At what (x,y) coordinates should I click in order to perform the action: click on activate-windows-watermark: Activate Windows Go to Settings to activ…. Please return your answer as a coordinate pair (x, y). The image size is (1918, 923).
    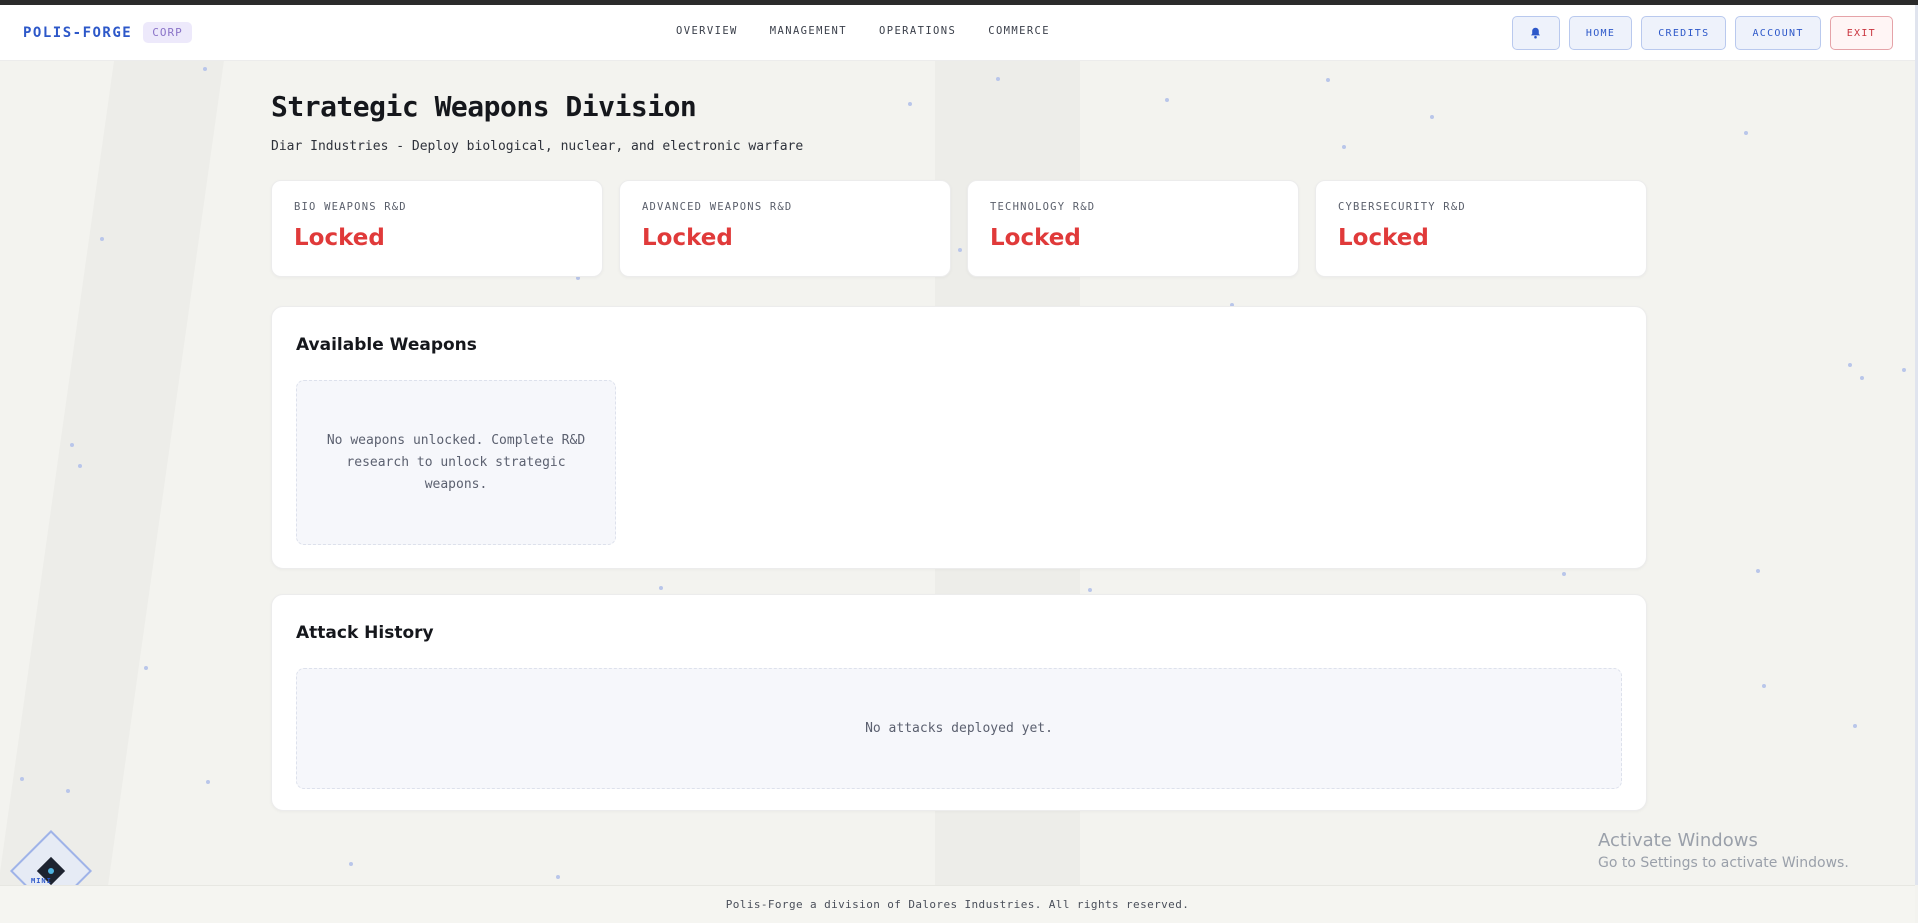
    Looking at the image, I should click on (1723, 850).